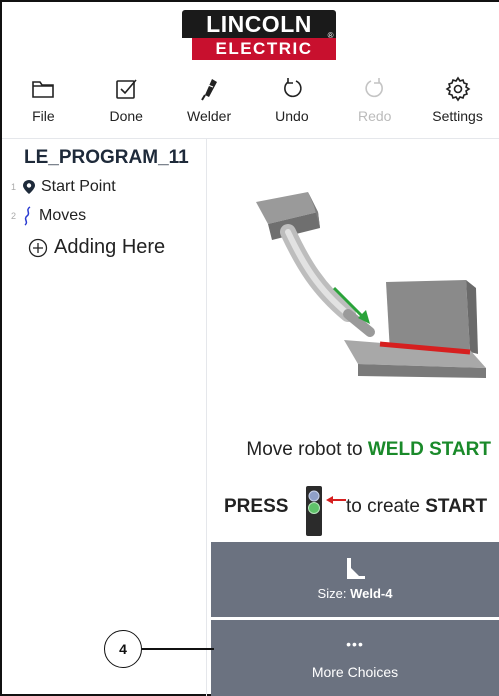 The height and width of the screenshot is (696, 499). I want to click on callout-number: 4, so click(123, 649).